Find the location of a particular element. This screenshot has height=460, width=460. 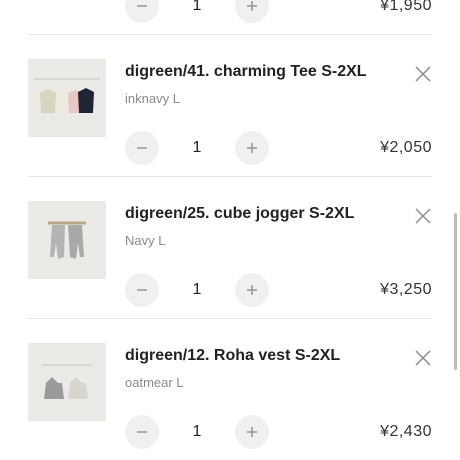

product-photo-vests-icon is located at coordinates (67, 382).